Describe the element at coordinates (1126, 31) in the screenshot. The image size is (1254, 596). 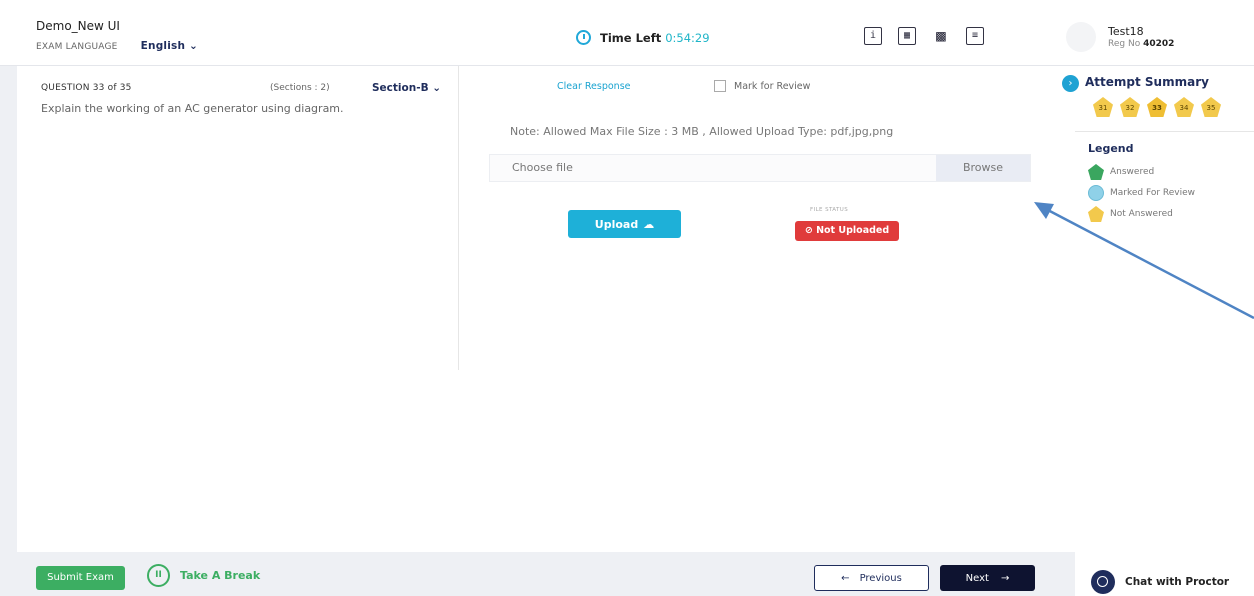
I see `user-name: Test18` at that location.